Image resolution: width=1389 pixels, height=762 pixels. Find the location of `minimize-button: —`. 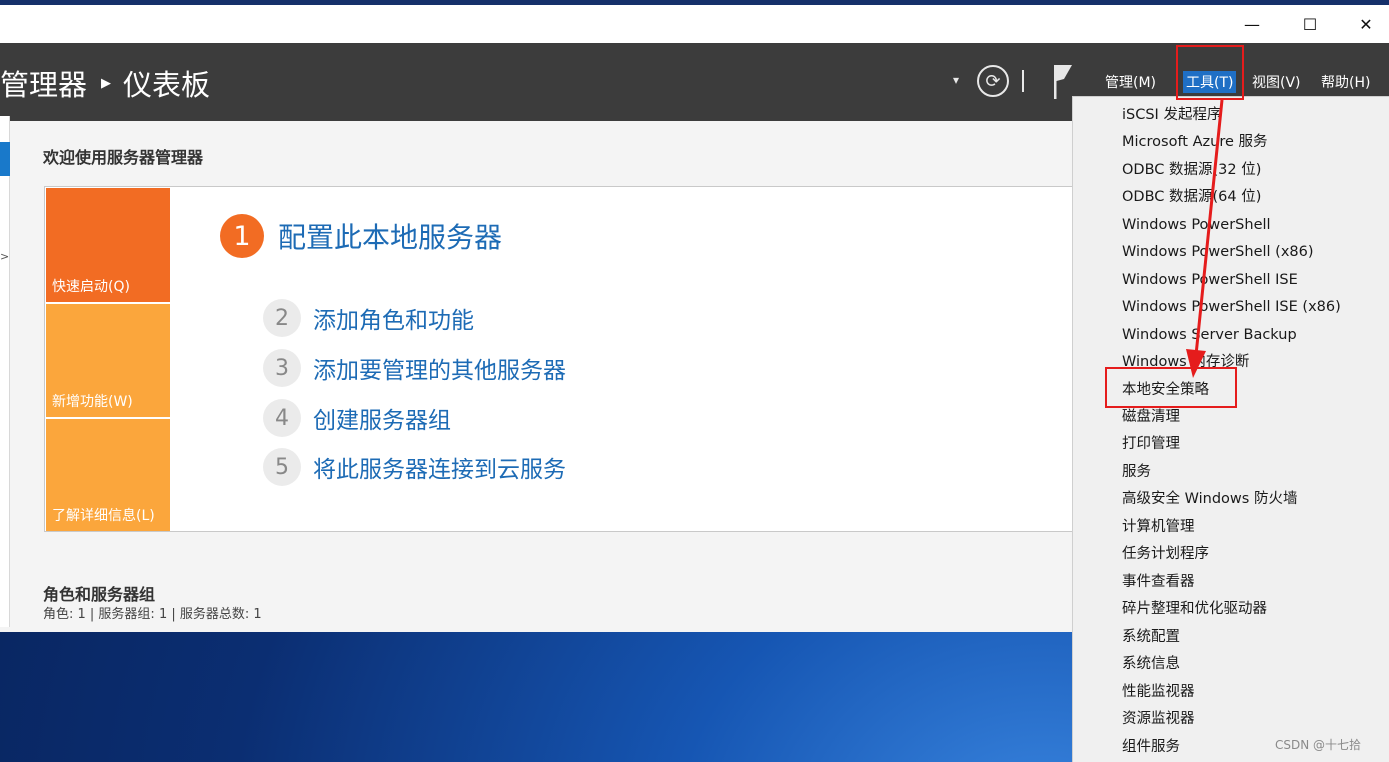

minimize-button: — is located at coordinates (1252, 24).